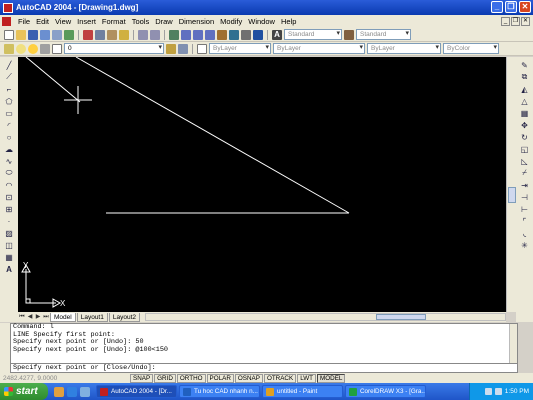  Describe the element at coordinates (525, 197) in the screenshot. I see `break-at-point-icon: ⊣` at that location.